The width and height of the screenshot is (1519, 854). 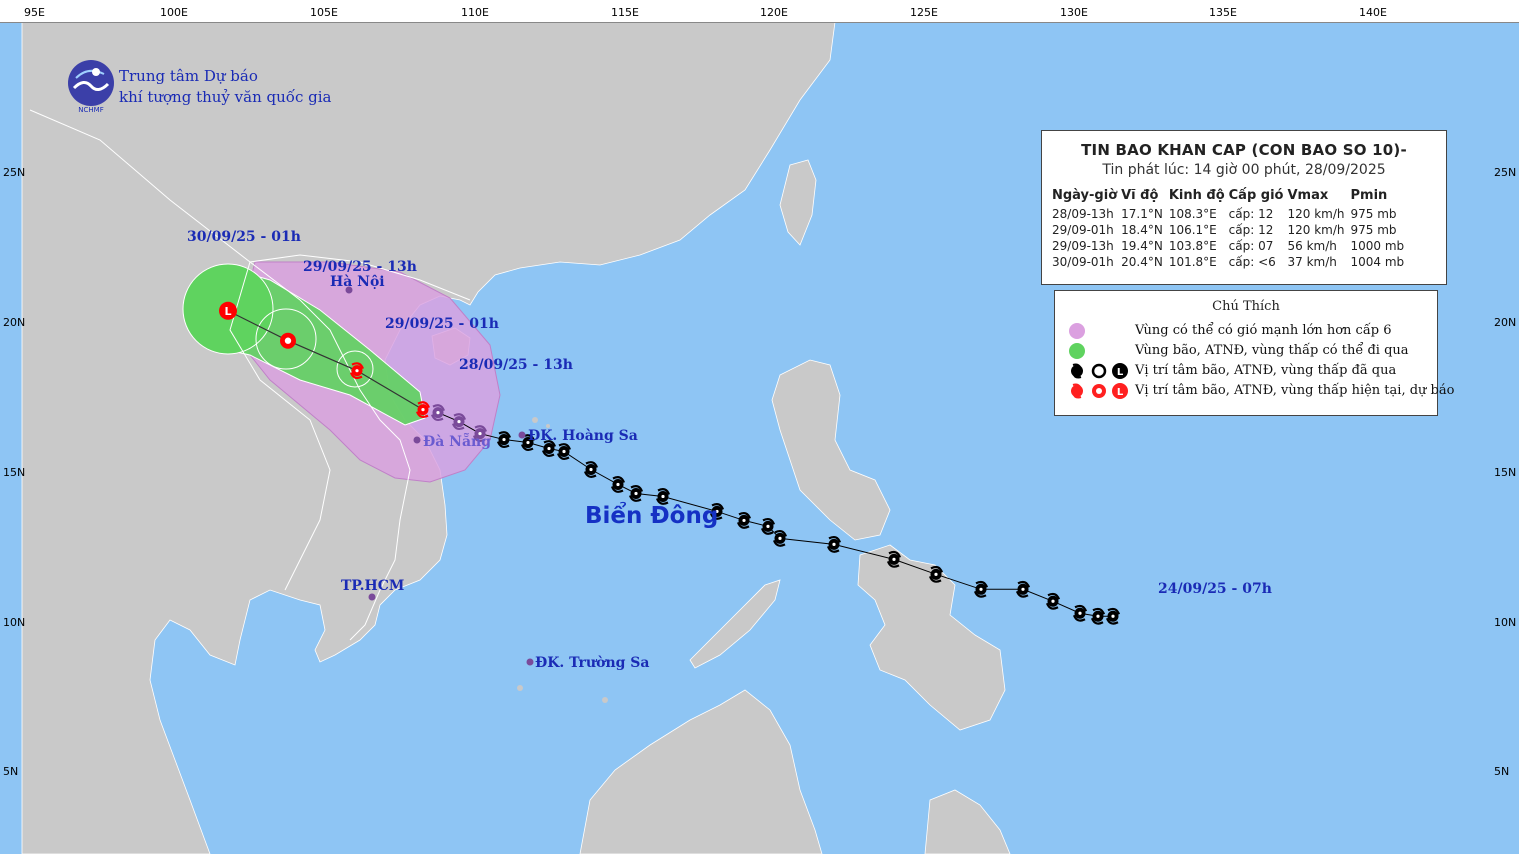 What do you see at coordinates (1142, 262) in the screenshot?
I see `cell: 20.4°N` at bounding box center [1142, 262].